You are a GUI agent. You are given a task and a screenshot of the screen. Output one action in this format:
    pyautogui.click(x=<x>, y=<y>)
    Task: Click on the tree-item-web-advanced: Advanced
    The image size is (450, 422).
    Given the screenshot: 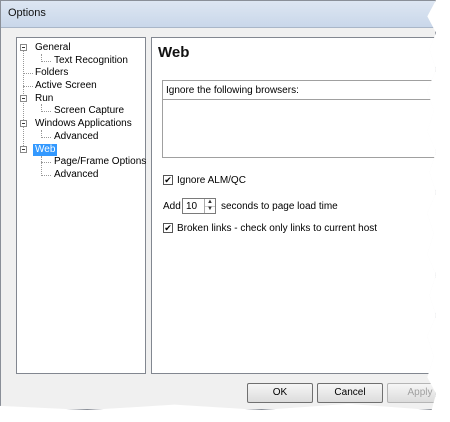 What is the action you would take?
    pyautogui.click(x=76, y=175)
    